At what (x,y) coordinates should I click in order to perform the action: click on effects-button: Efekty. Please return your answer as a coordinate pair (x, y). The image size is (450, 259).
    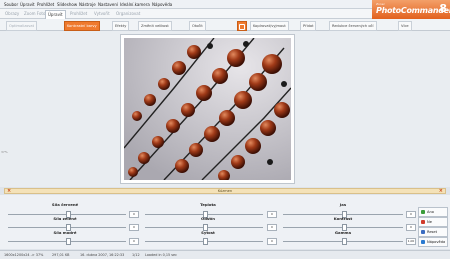
    Looking at the image, I should click on (121, 26).